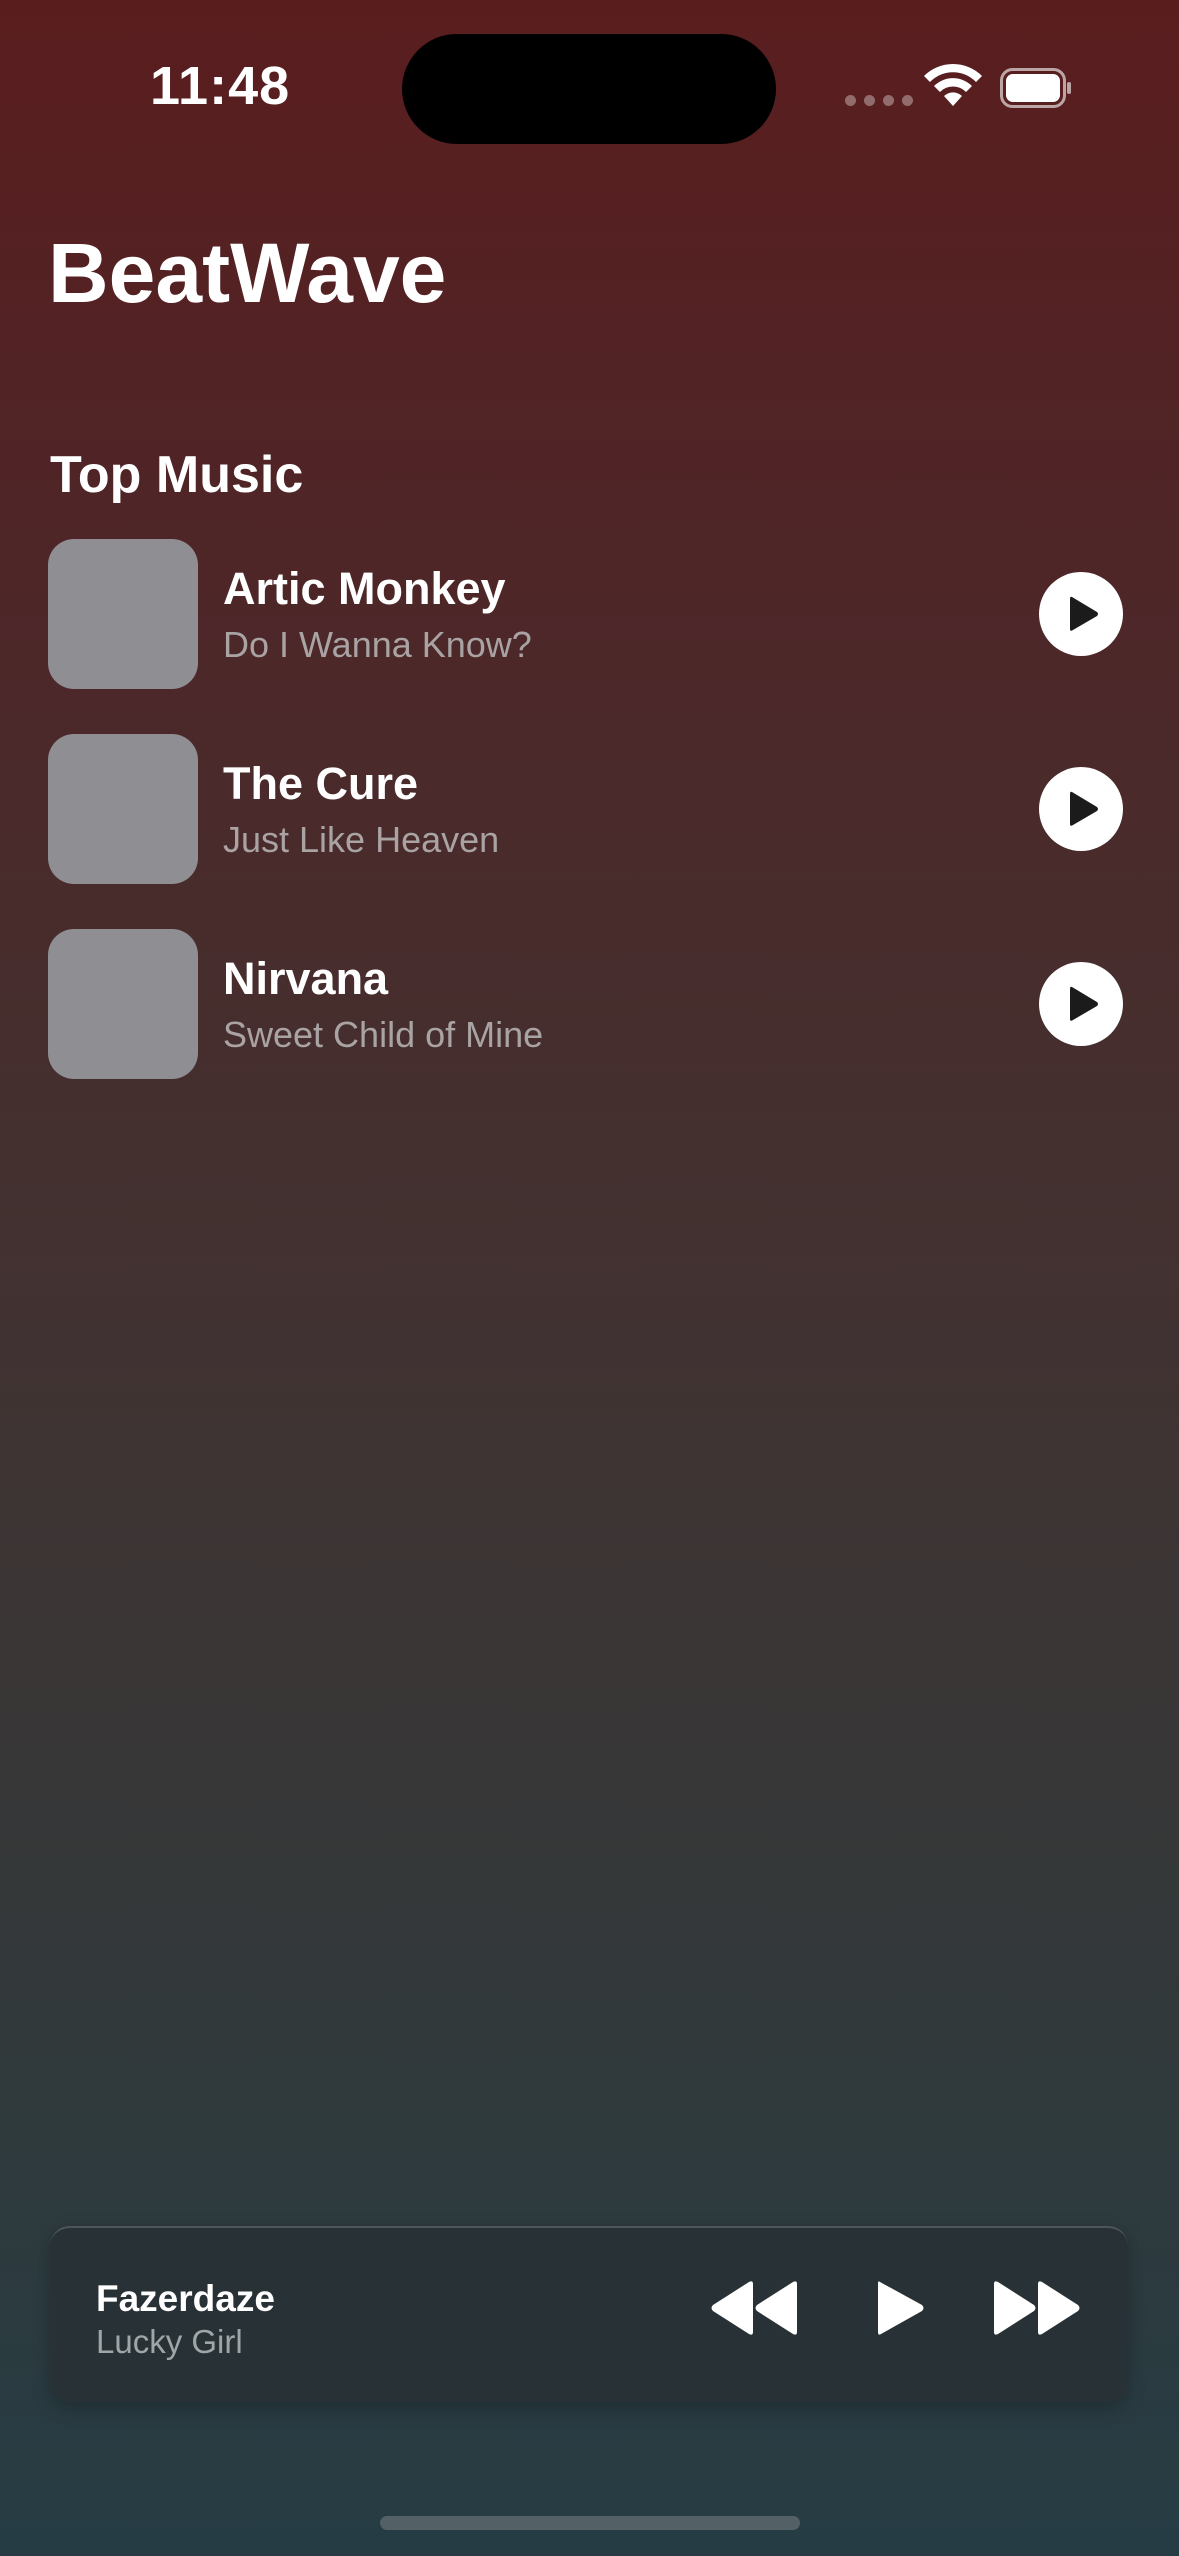 Image resolution: width=1179 pixels, height=2556 pixels. Describe the element at coordinates (586, 1004) in the screenshot. I see `track-row: Nirvana Sweet Child of Mine` at that location.